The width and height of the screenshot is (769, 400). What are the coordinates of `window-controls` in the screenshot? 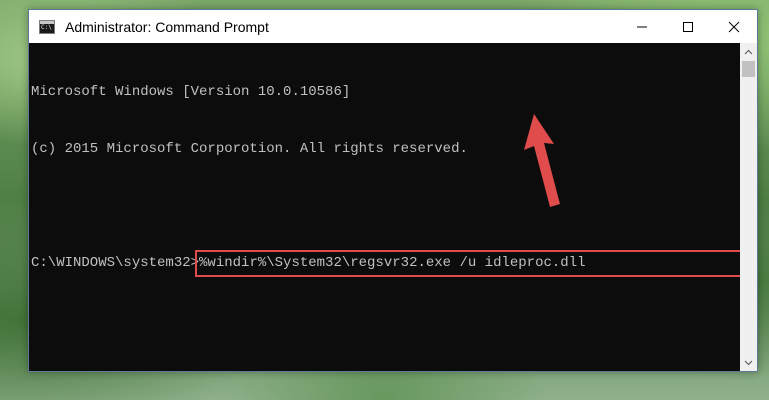 It's located at (688, 26).